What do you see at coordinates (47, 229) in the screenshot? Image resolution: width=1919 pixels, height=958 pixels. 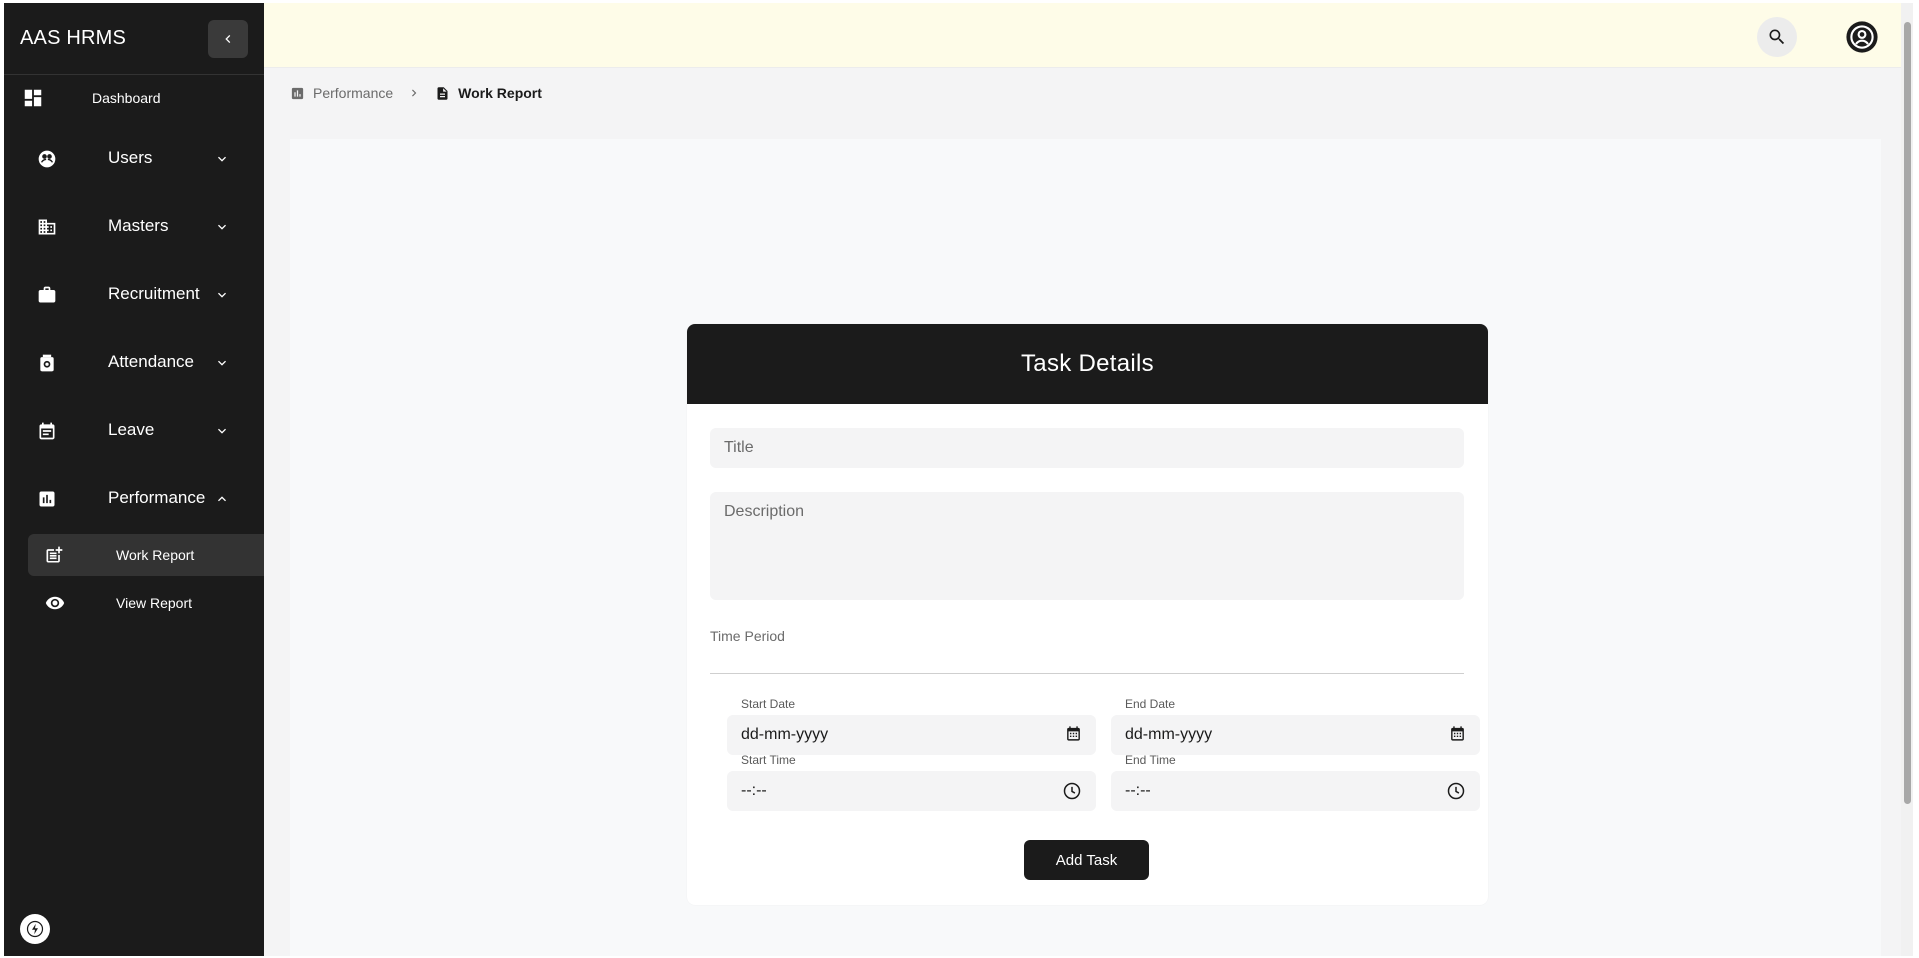 I see `building-icon` at bounding box center [47, 229].